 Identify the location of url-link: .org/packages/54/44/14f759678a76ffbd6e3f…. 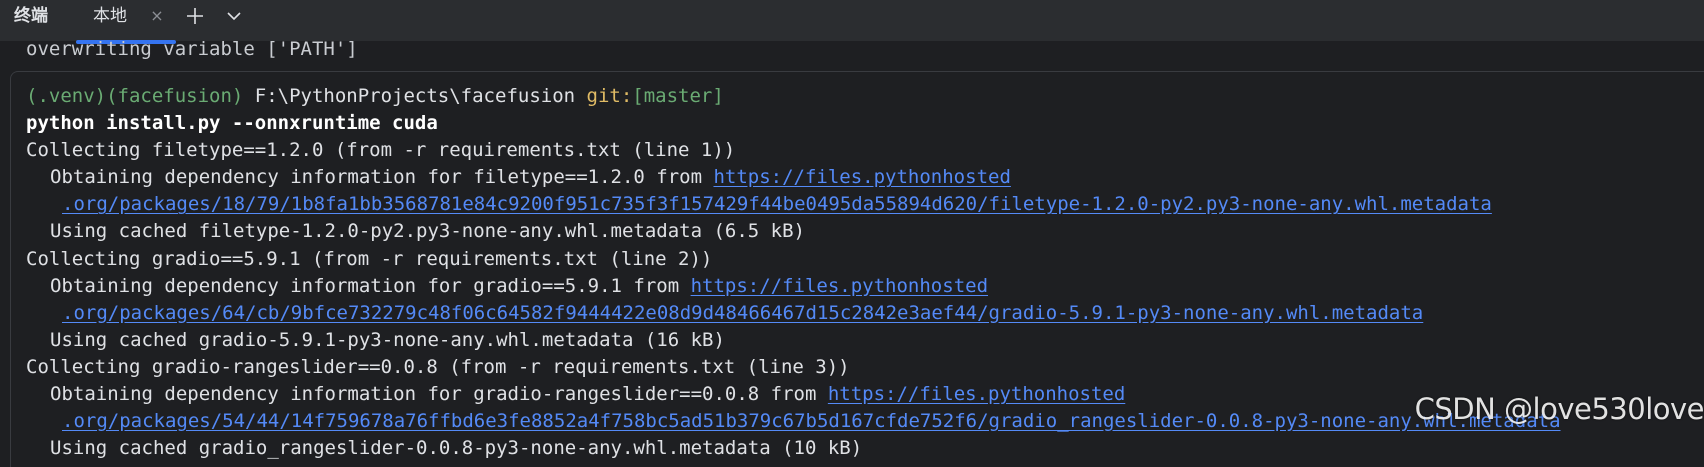
(811, 421).